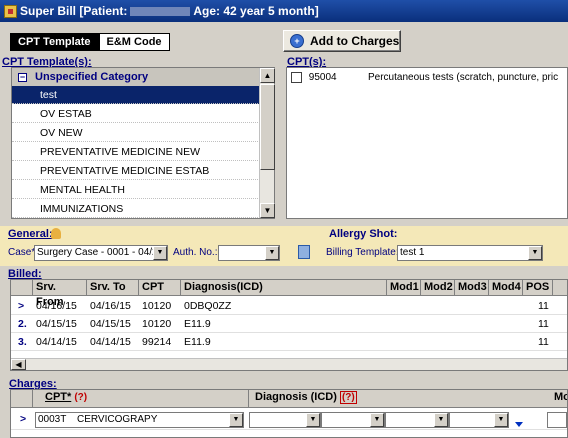  What do you see at coordinates (97, 252) in the screenshot?
I see `case-value: Surgery Case - 0001 - 04/2` at bounding box center [97, 252].